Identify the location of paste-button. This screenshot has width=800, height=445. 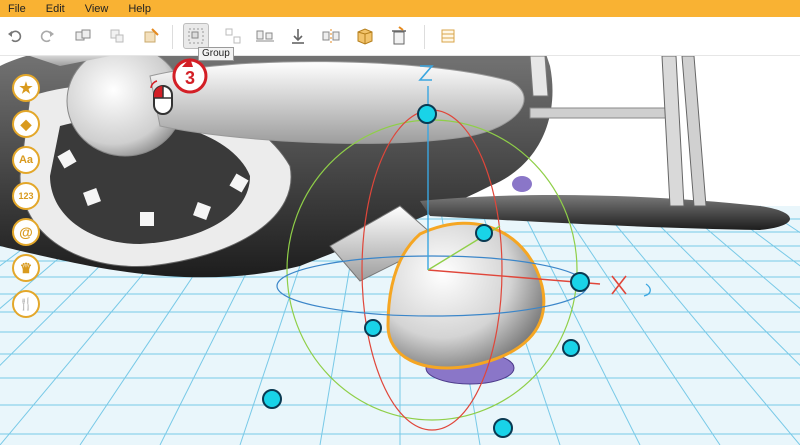
(117, 36).